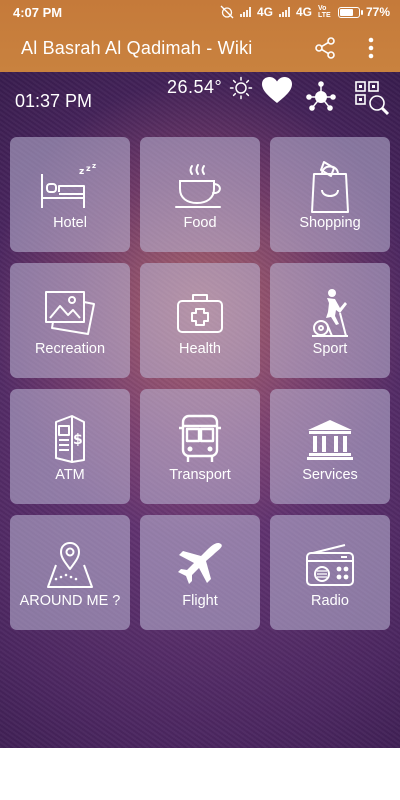  Describe the element at coordinates (350, 12) in the screenshot. I see `battery-icon` at that location.